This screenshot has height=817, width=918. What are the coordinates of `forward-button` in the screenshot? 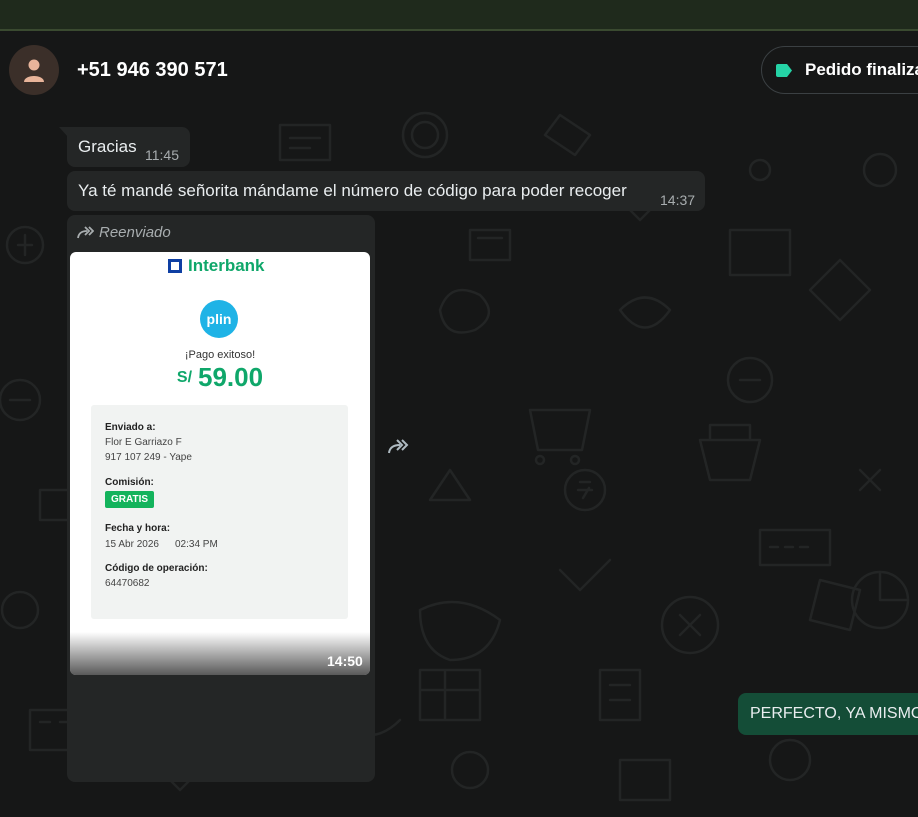 It's located at (398, 447).